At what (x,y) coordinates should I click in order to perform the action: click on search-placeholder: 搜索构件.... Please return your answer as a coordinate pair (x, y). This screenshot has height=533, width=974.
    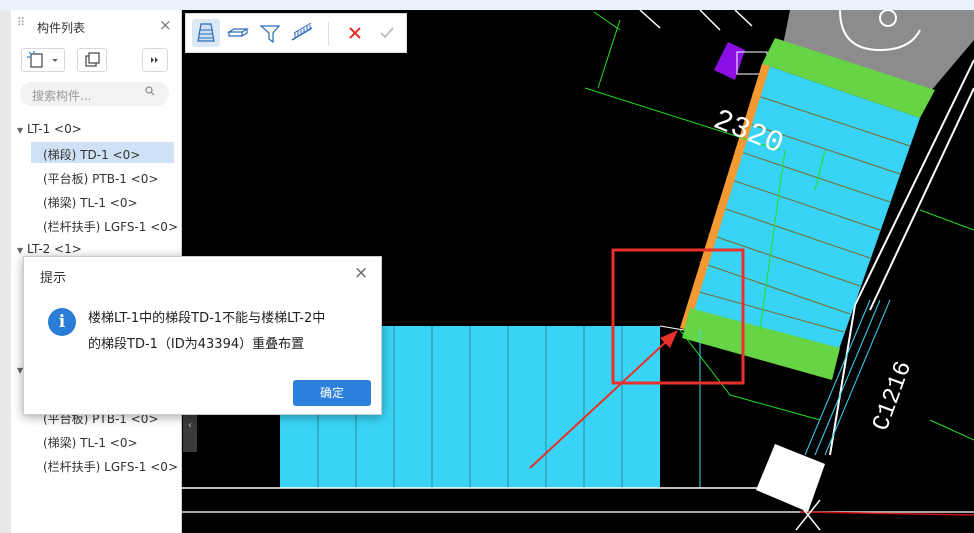
    Looking at the image, I should click on (62, 96).